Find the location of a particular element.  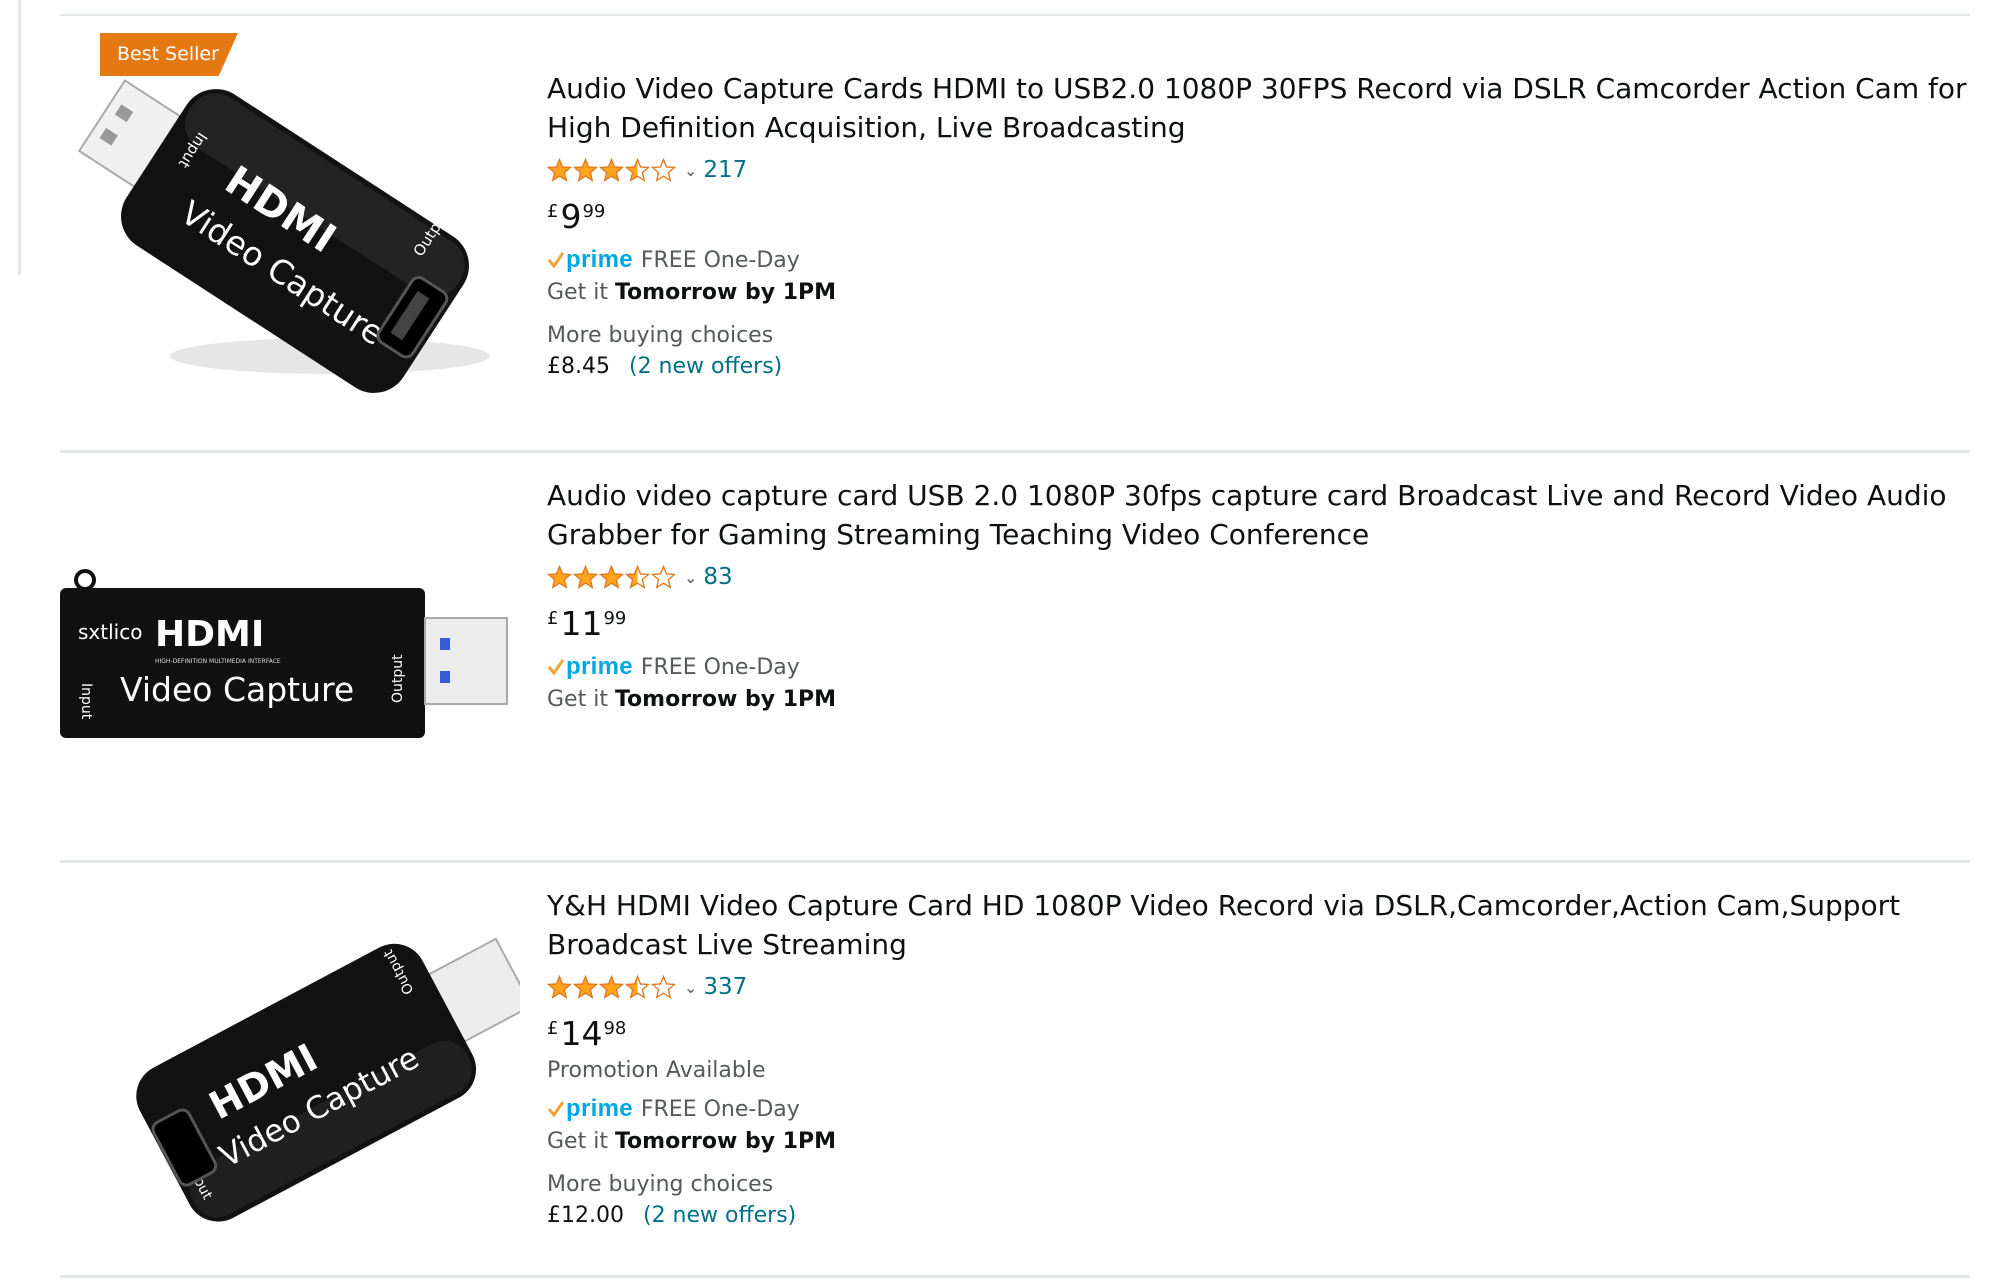

left-border is located at coordinates (19, 137).